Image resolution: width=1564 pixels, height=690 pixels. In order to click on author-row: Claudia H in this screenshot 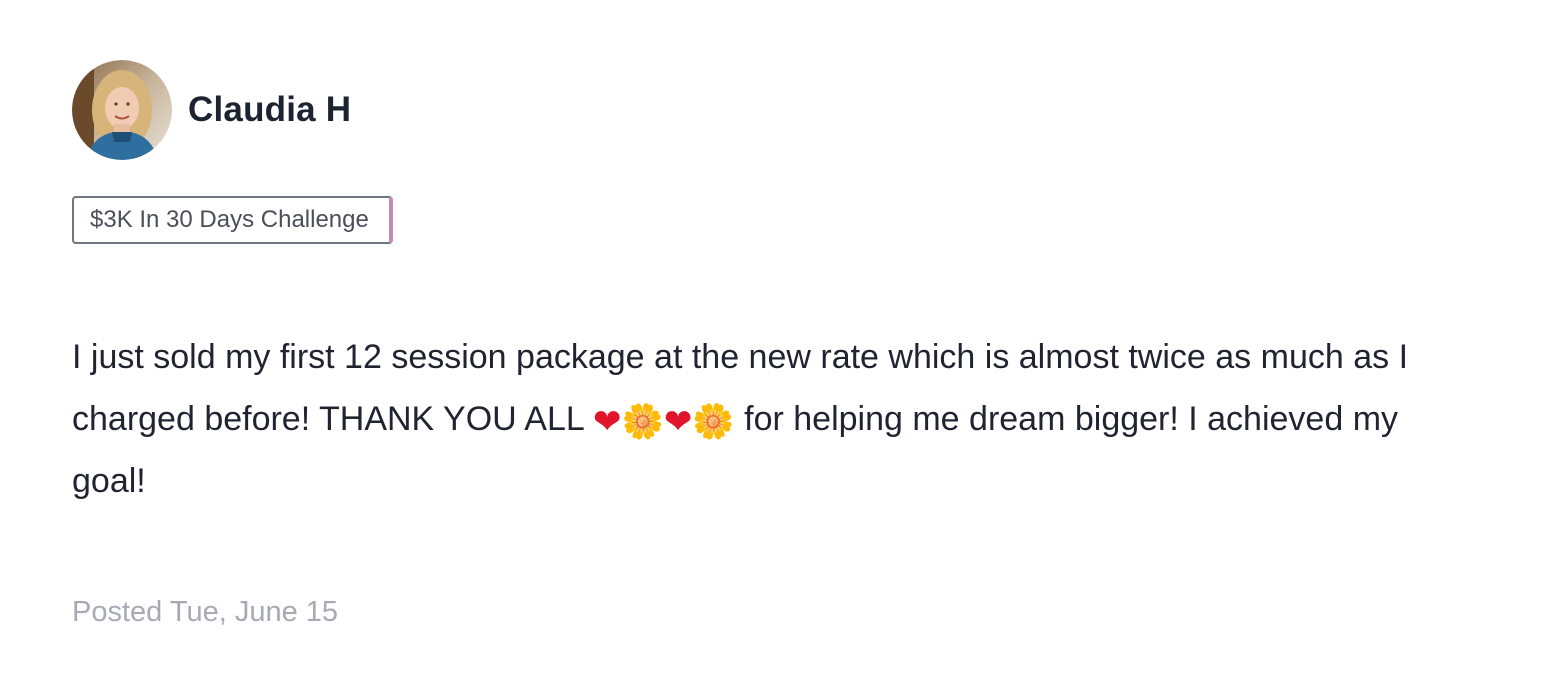, I will do `click(211, 110)`.